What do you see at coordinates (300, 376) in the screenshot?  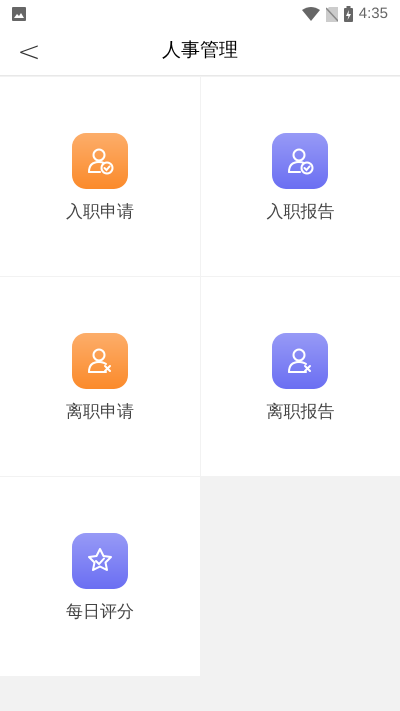 I see `menu-tile: 离职报告` at bounding box center [300, 376].